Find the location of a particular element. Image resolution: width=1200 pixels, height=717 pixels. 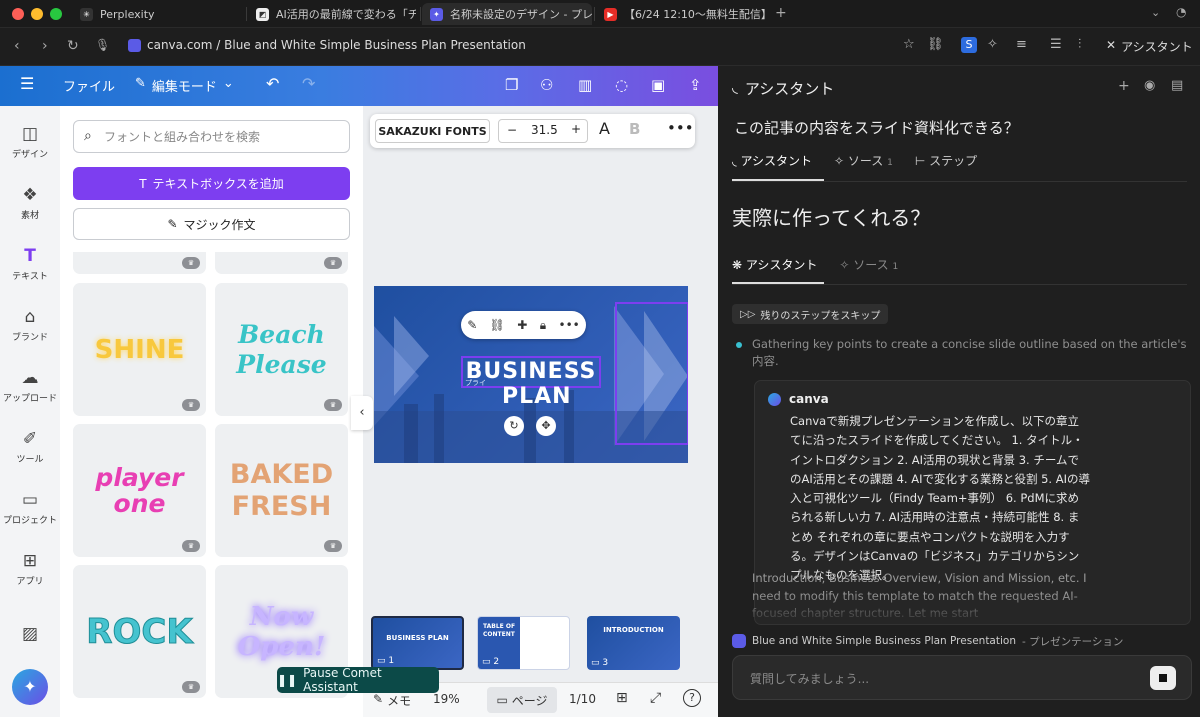

broadcast-icon: ◉ is located at coordinates (1149, 85).